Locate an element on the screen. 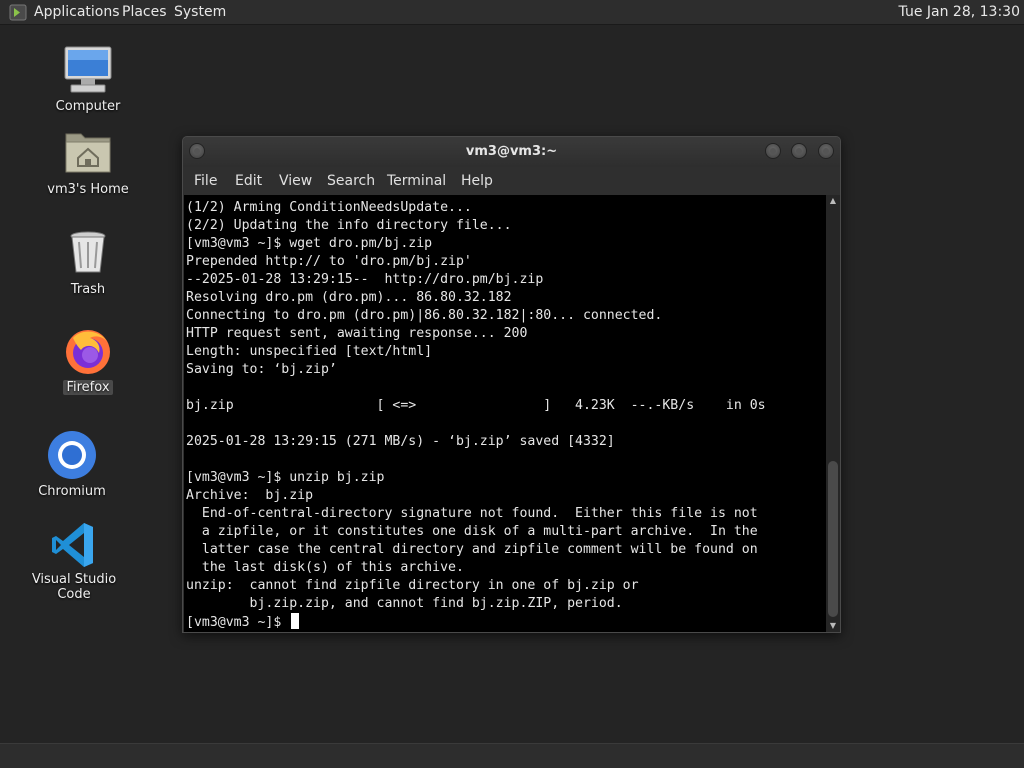 Image resolution: width=1024 pixels, height=768 pixels. menu-file: File is located at coordinates (205, 181).